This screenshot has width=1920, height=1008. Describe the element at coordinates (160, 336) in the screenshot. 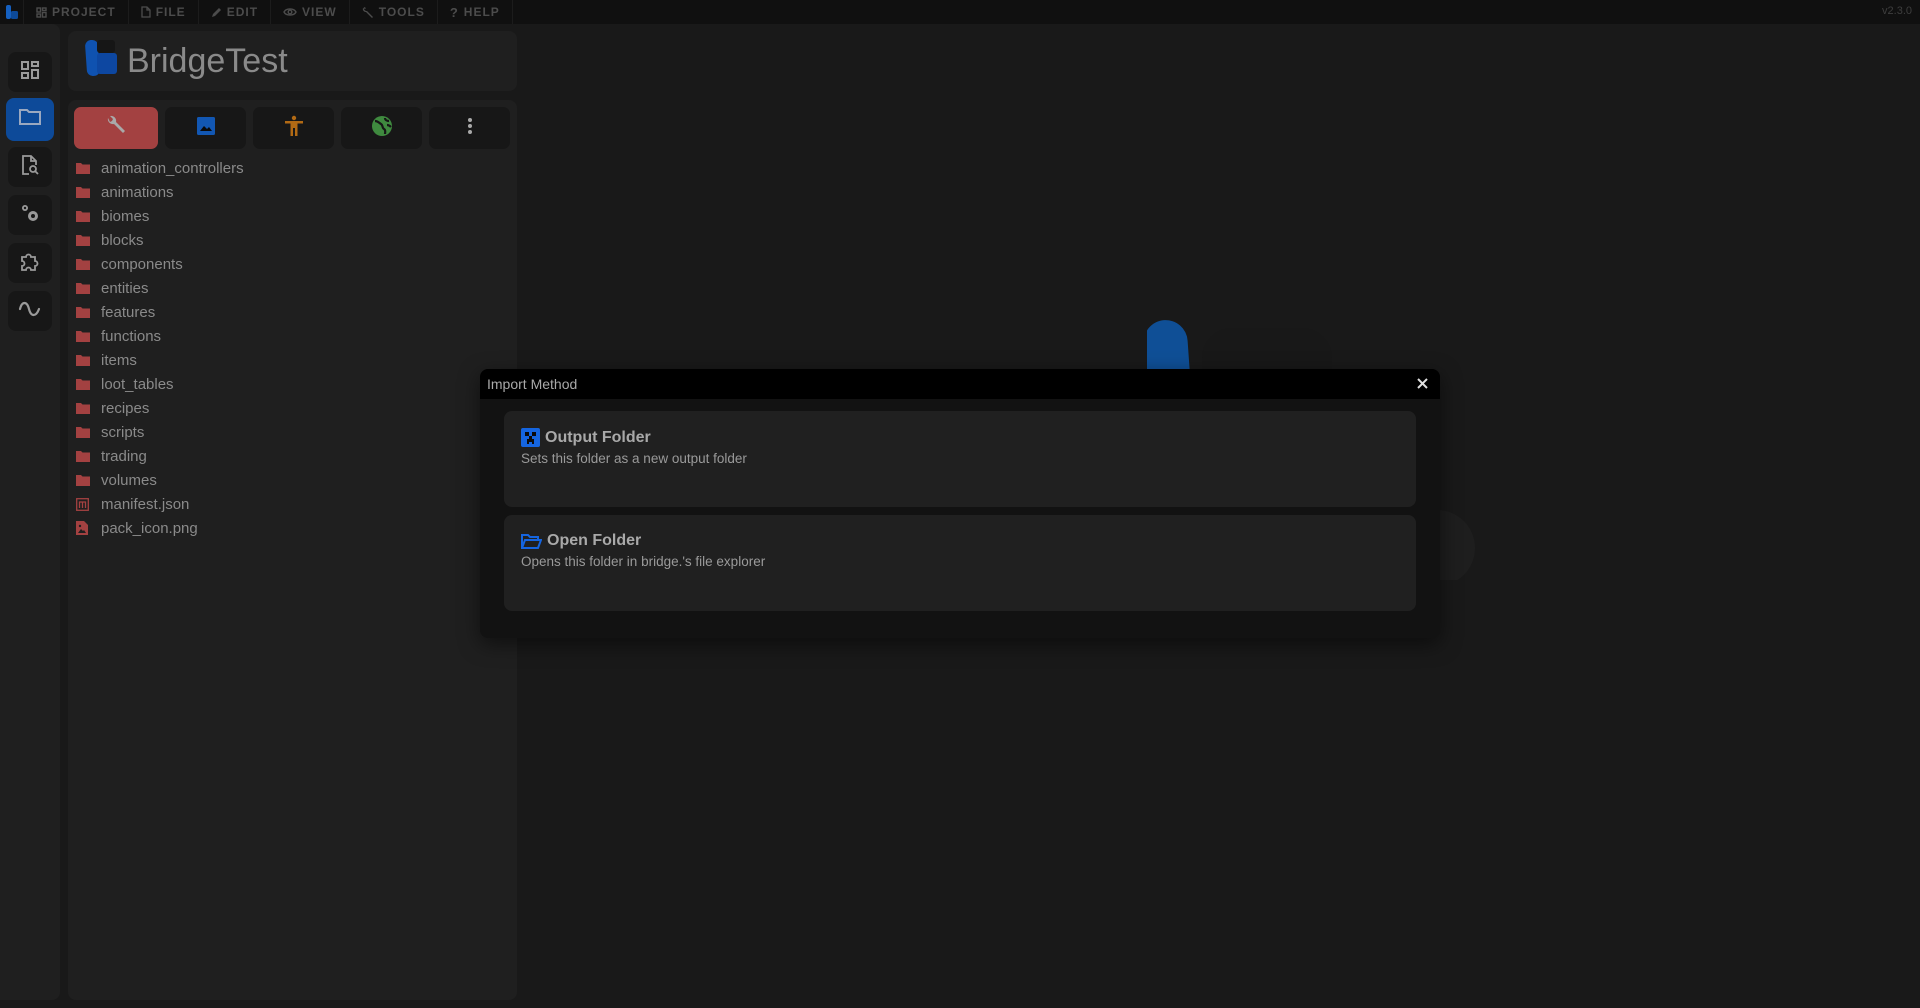

I see `folder-item: functions` at that location.